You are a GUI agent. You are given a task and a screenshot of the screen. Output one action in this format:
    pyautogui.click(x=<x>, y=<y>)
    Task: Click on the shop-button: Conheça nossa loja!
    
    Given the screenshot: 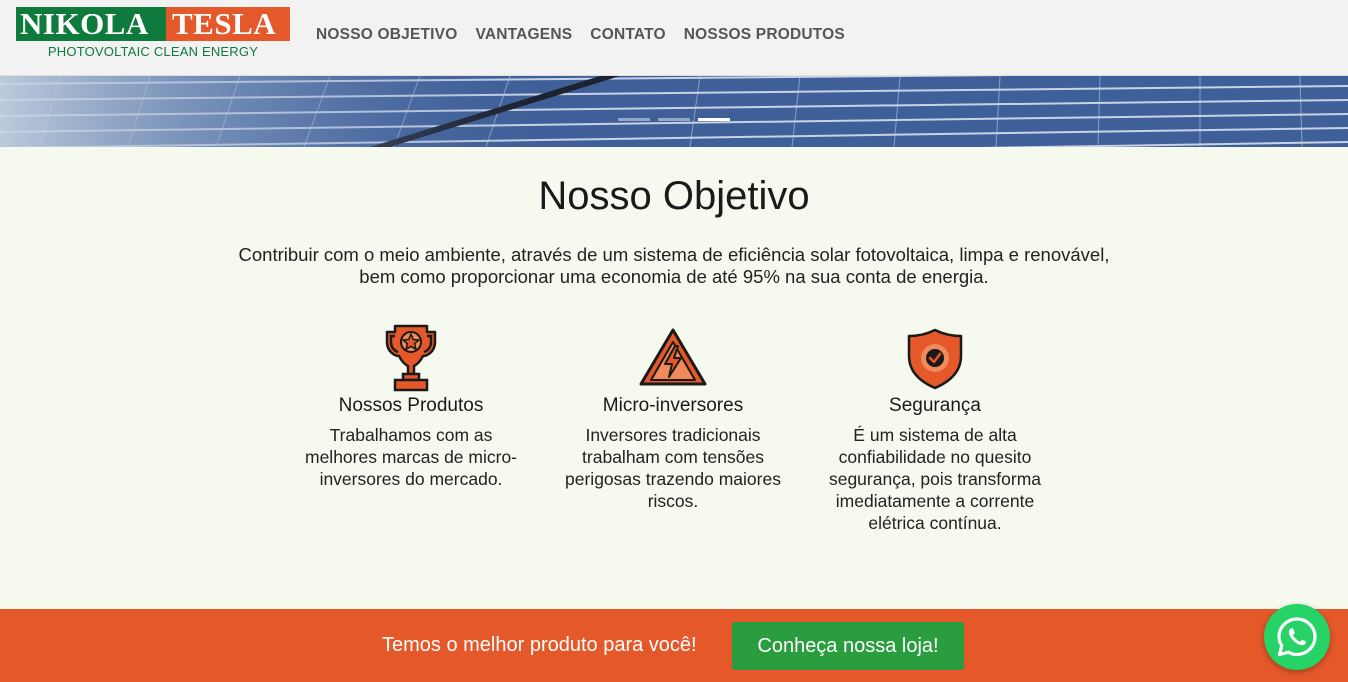 What is the action you would take?
    pyautogui.click(x=848, y=646)
    